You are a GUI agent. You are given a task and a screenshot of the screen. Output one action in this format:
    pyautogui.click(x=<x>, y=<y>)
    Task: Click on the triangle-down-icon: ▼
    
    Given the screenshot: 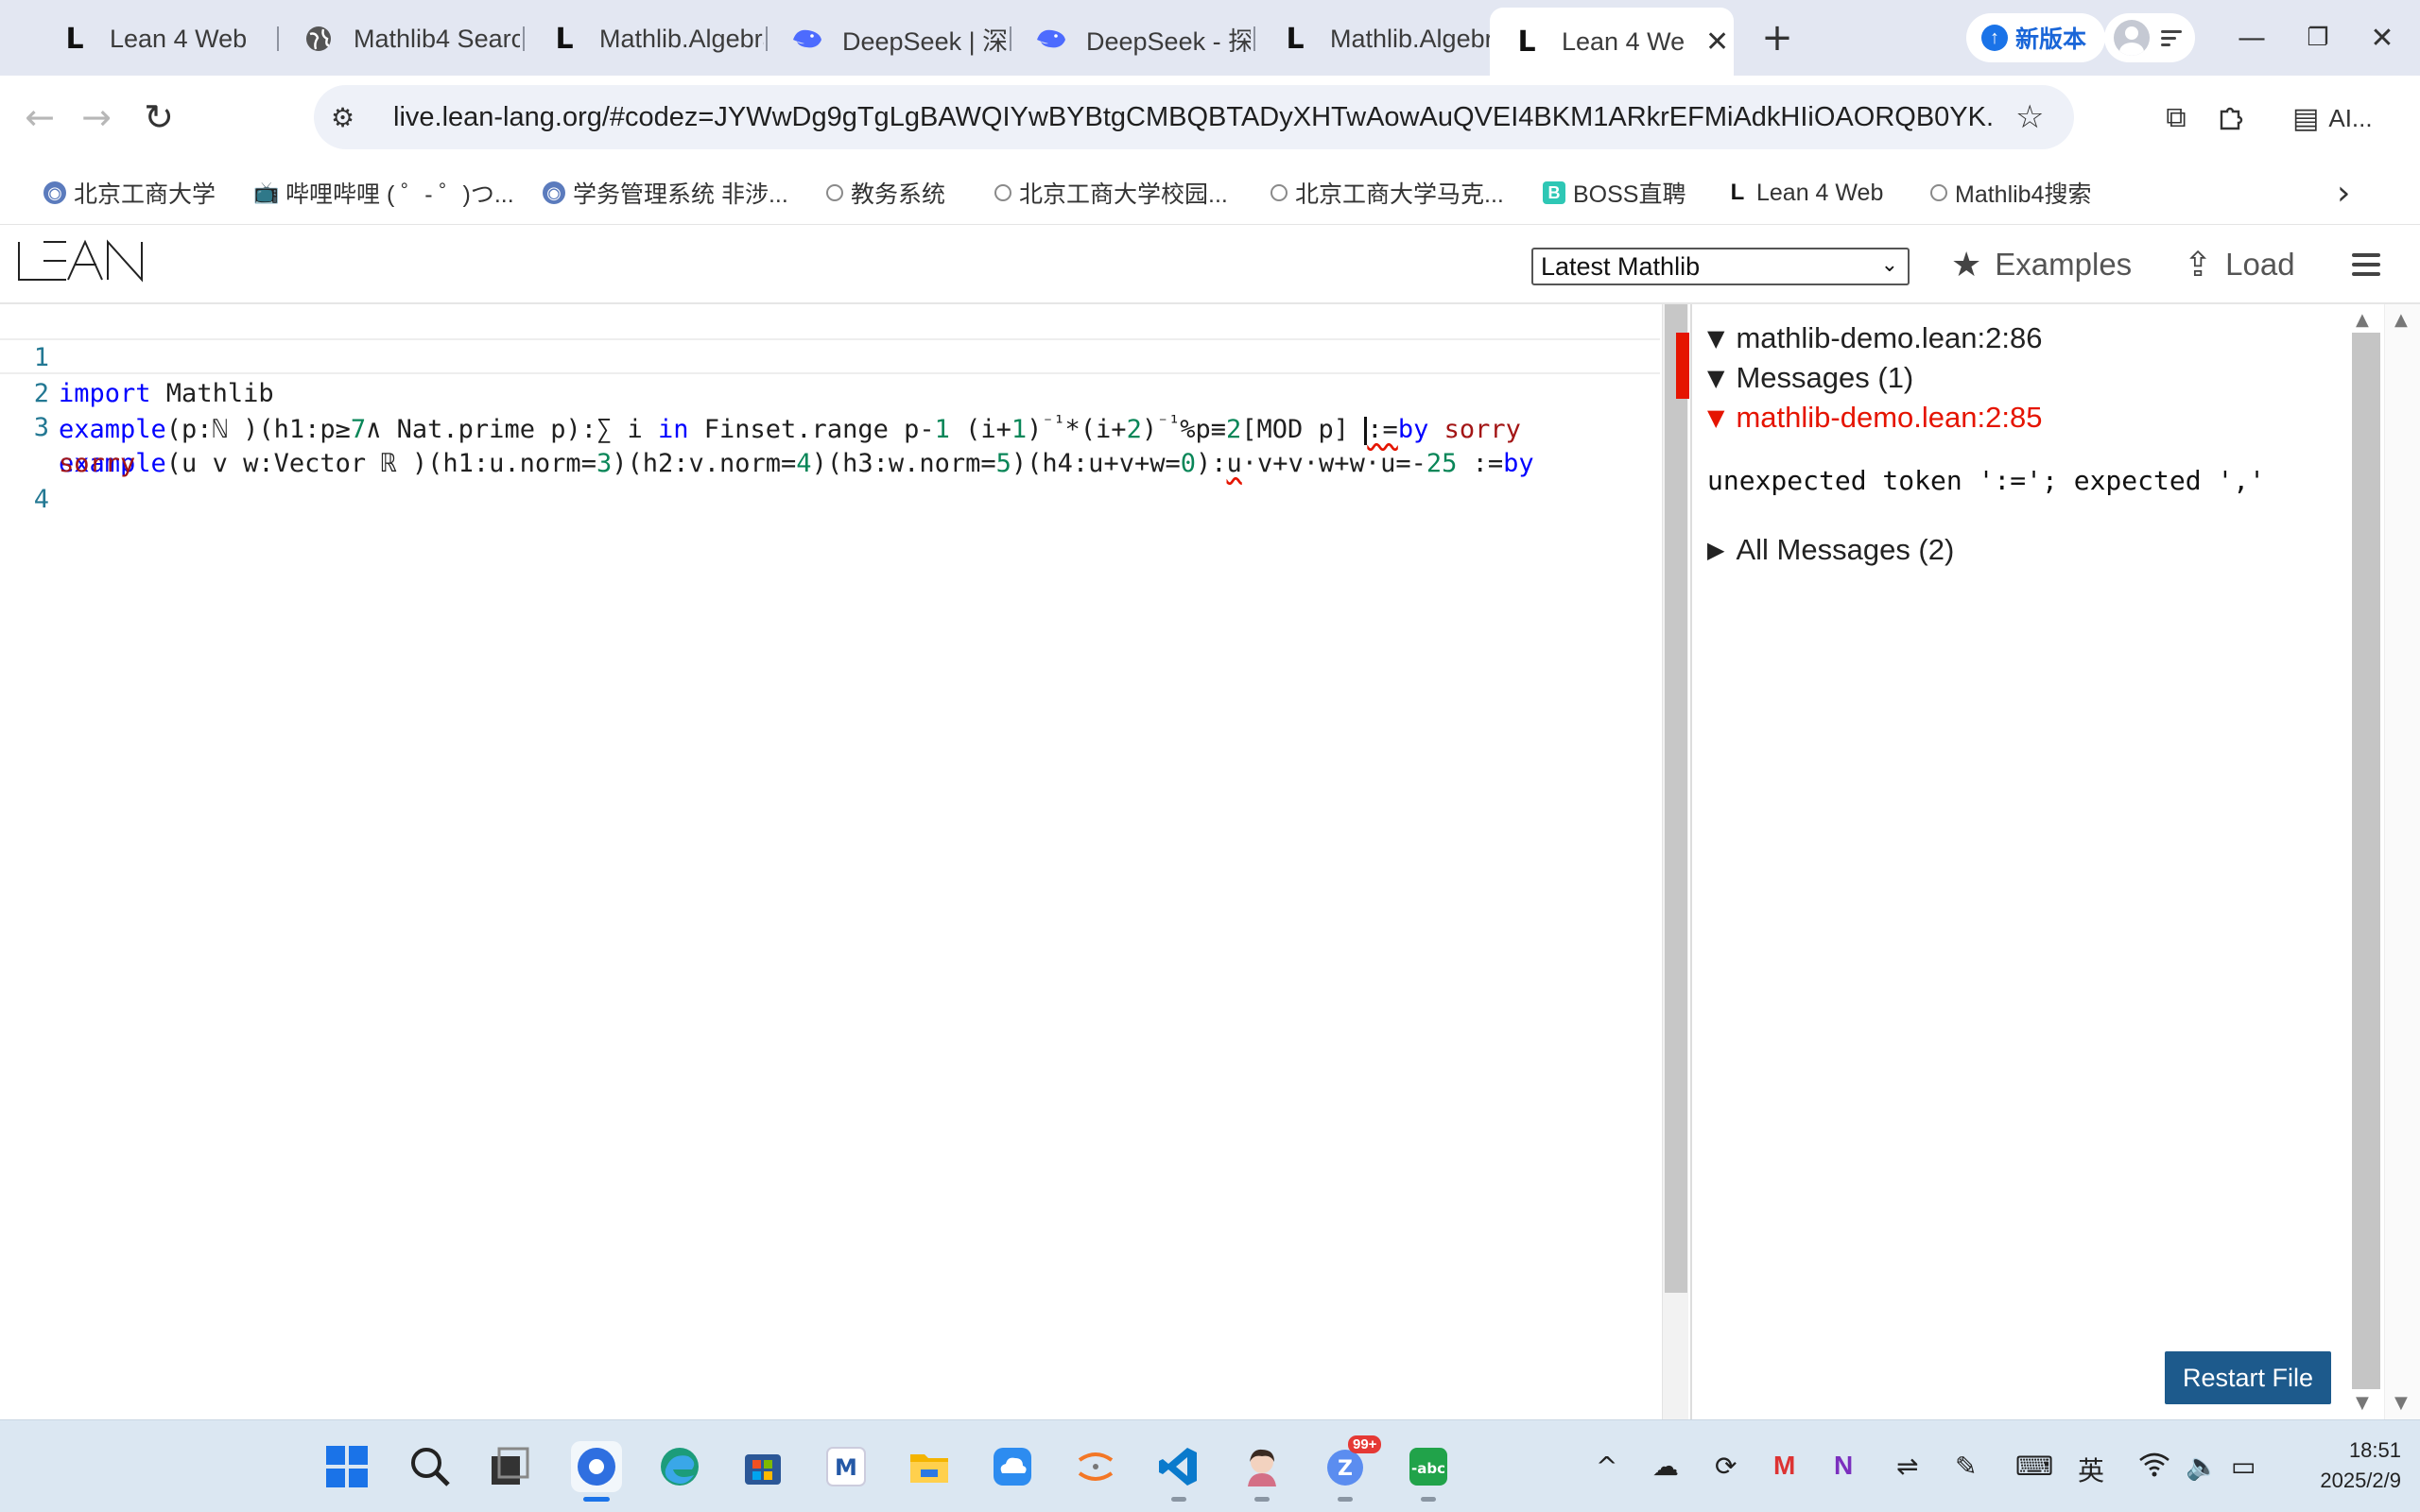 What is the action you would take?
    pyautogui.click(x=1716, y=338)
    